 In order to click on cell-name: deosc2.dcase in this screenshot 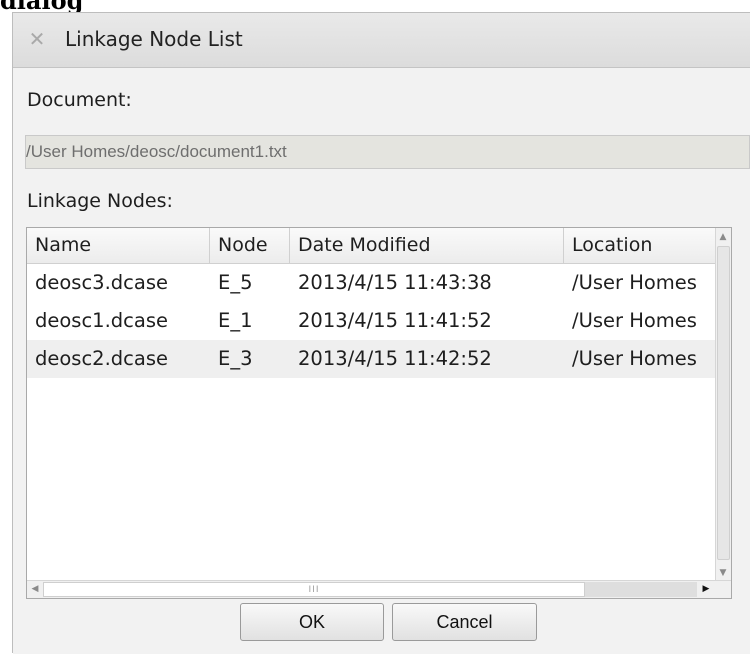, I will do `click(101, 358)`.